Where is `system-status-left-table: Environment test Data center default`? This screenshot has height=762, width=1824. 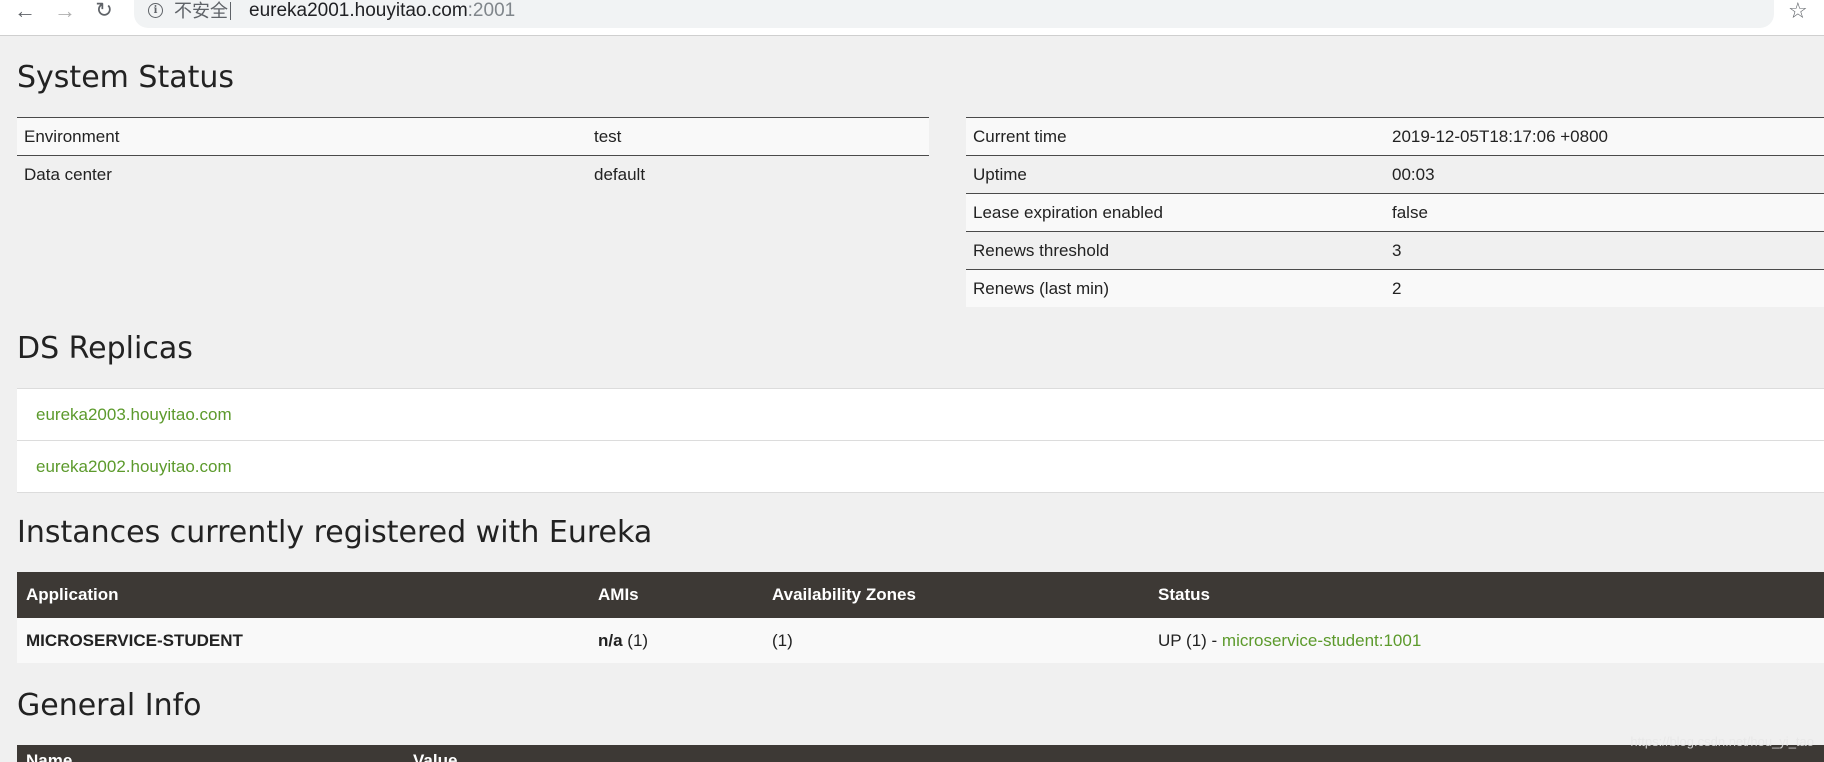 system-status-left-table: Environment test Data center default is located at coordinates (473, 155).